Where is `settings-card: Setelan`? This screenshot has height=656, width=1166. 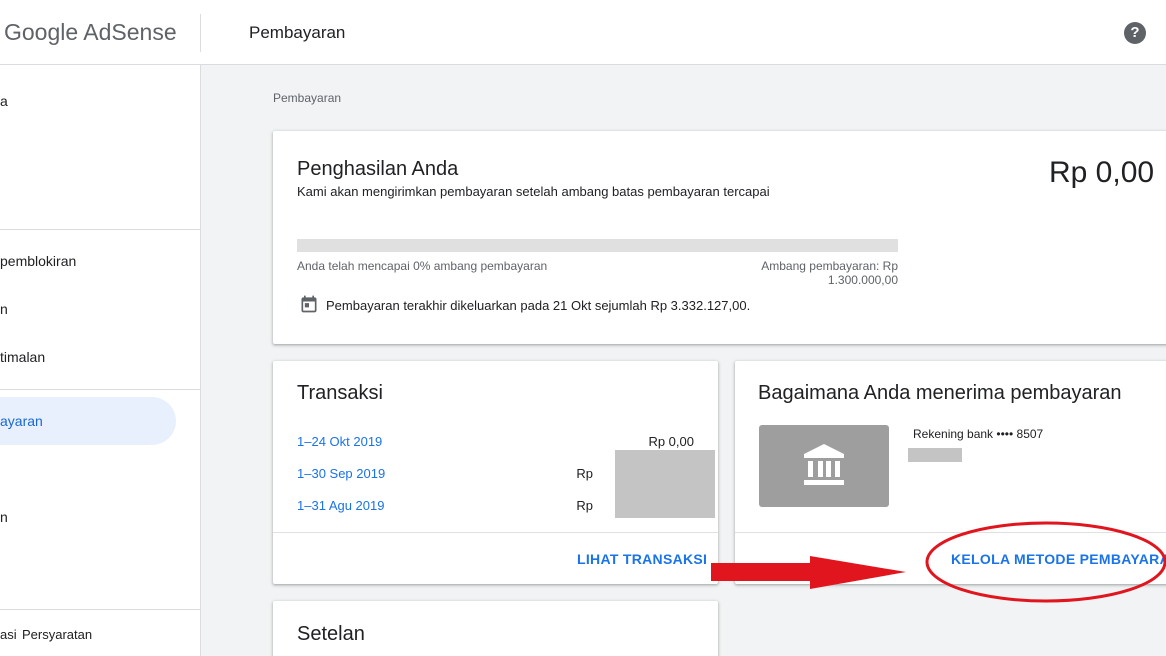
settings-card: Setelan is located at coordinates (495, 628).